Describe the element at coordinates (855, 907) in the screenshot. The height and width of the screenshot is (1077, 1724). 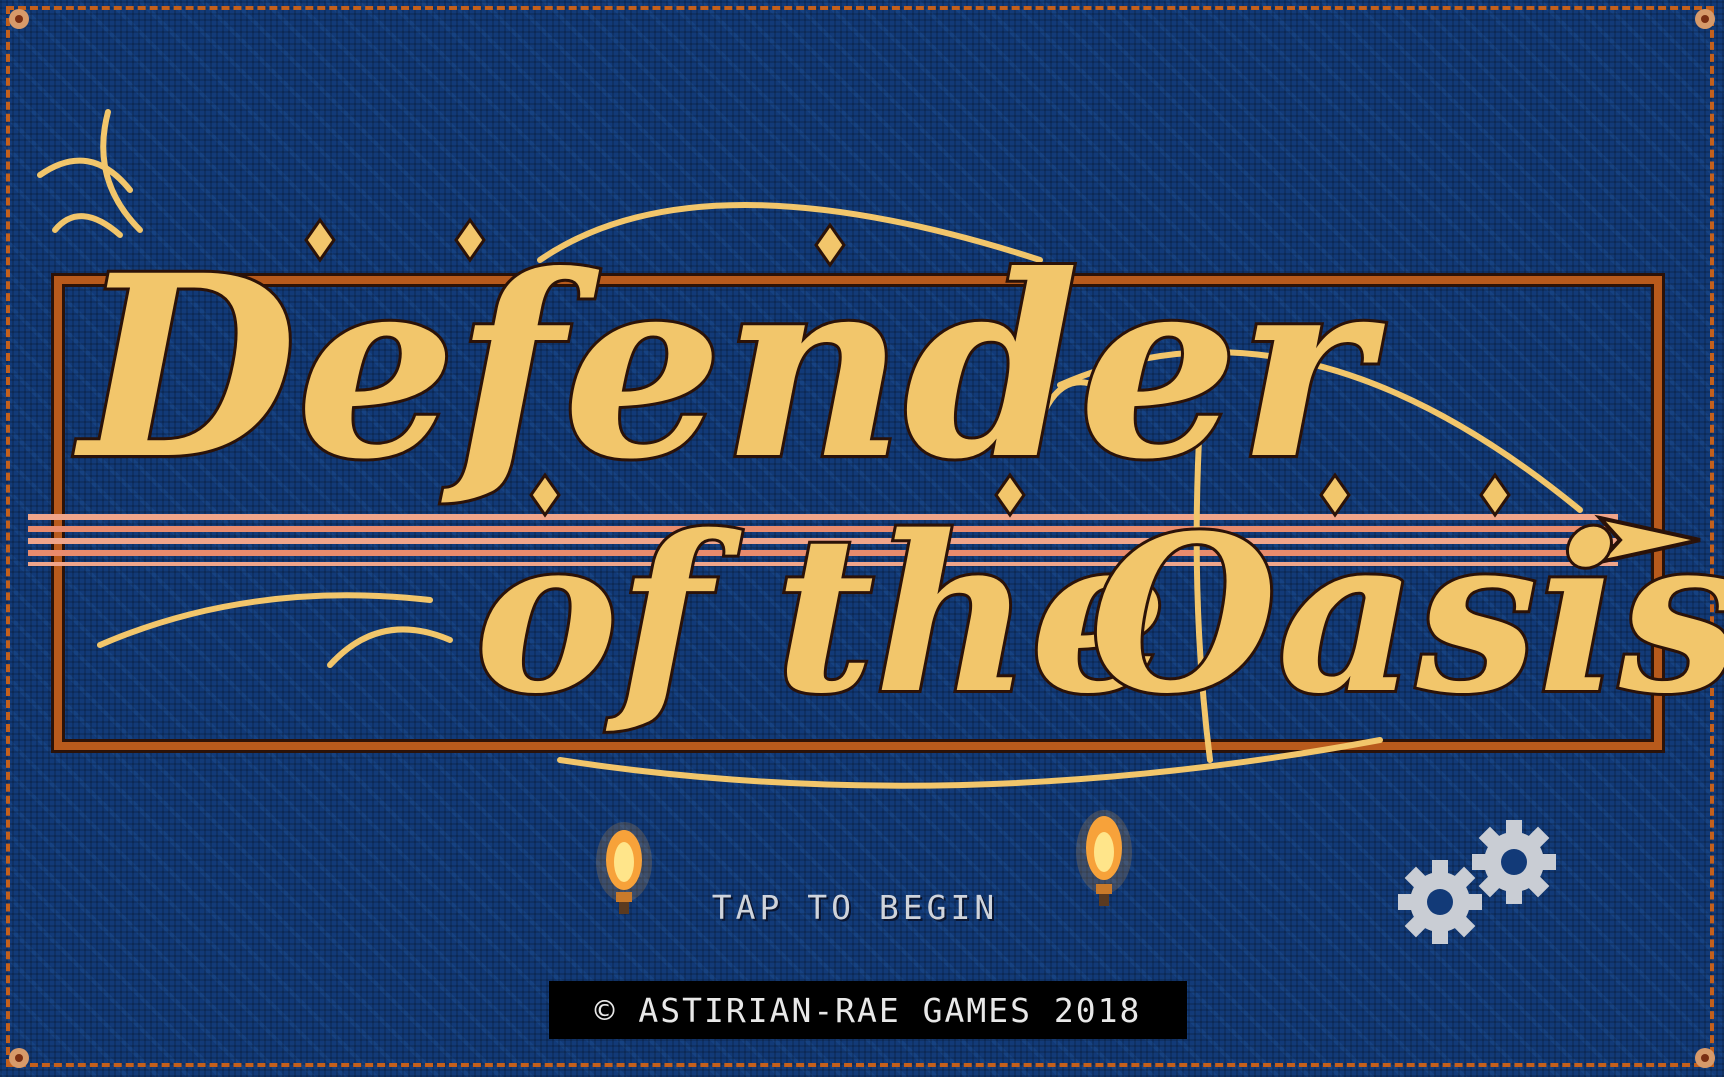
I see `tap-to-begin-prompt: TAP TO BEGIN` at that location.